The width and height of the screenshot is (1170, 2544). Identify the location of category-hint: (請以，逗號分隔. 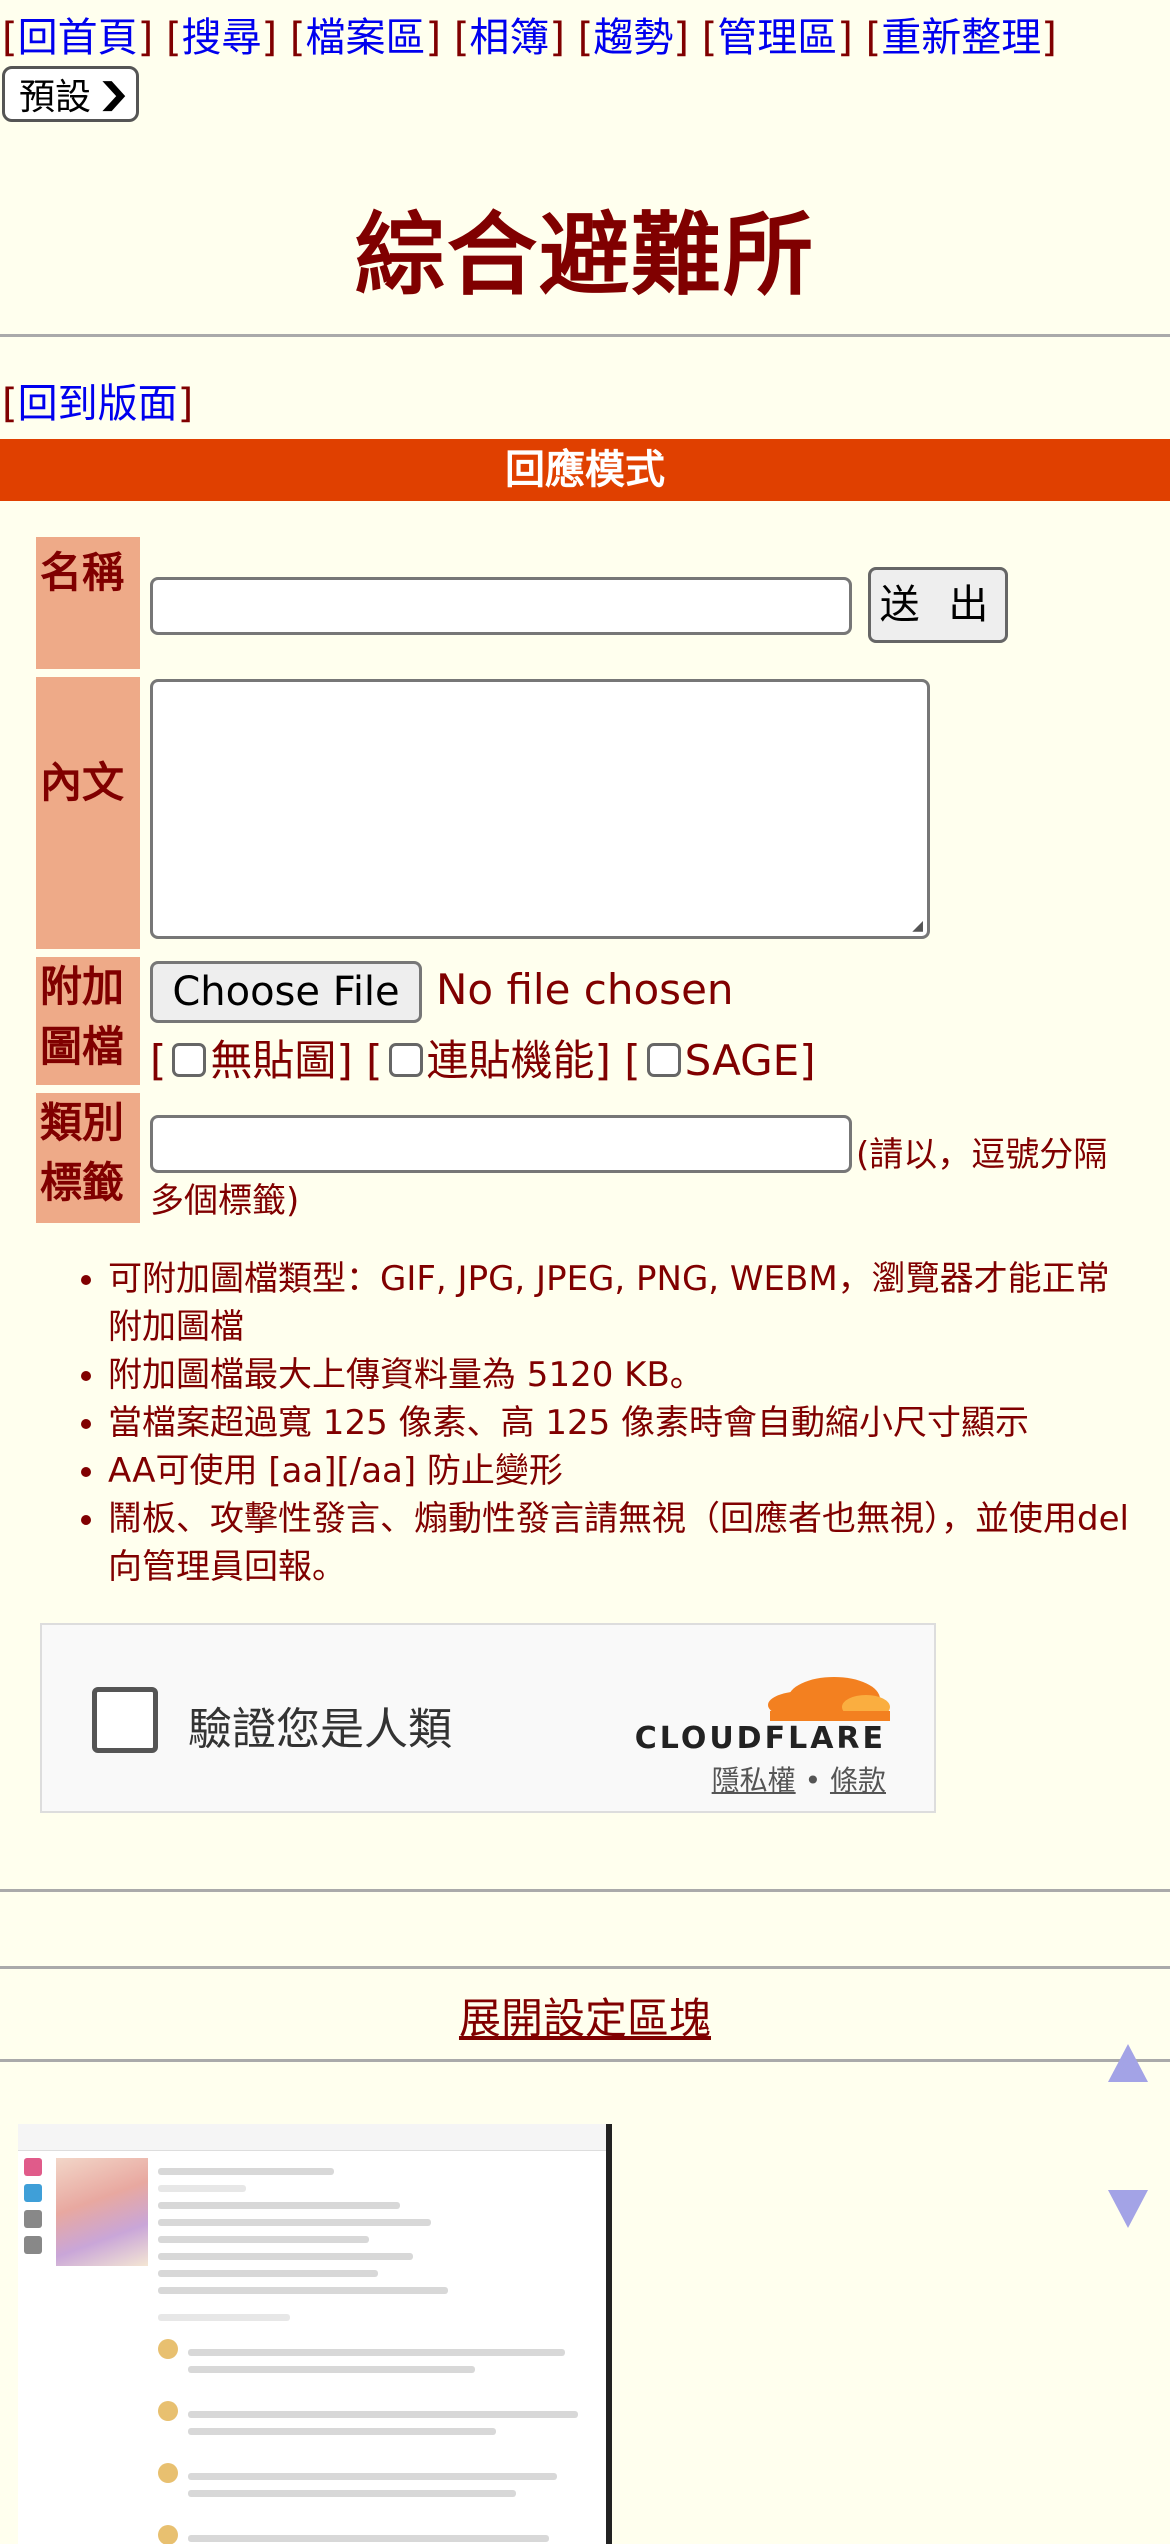
(982, 1155).